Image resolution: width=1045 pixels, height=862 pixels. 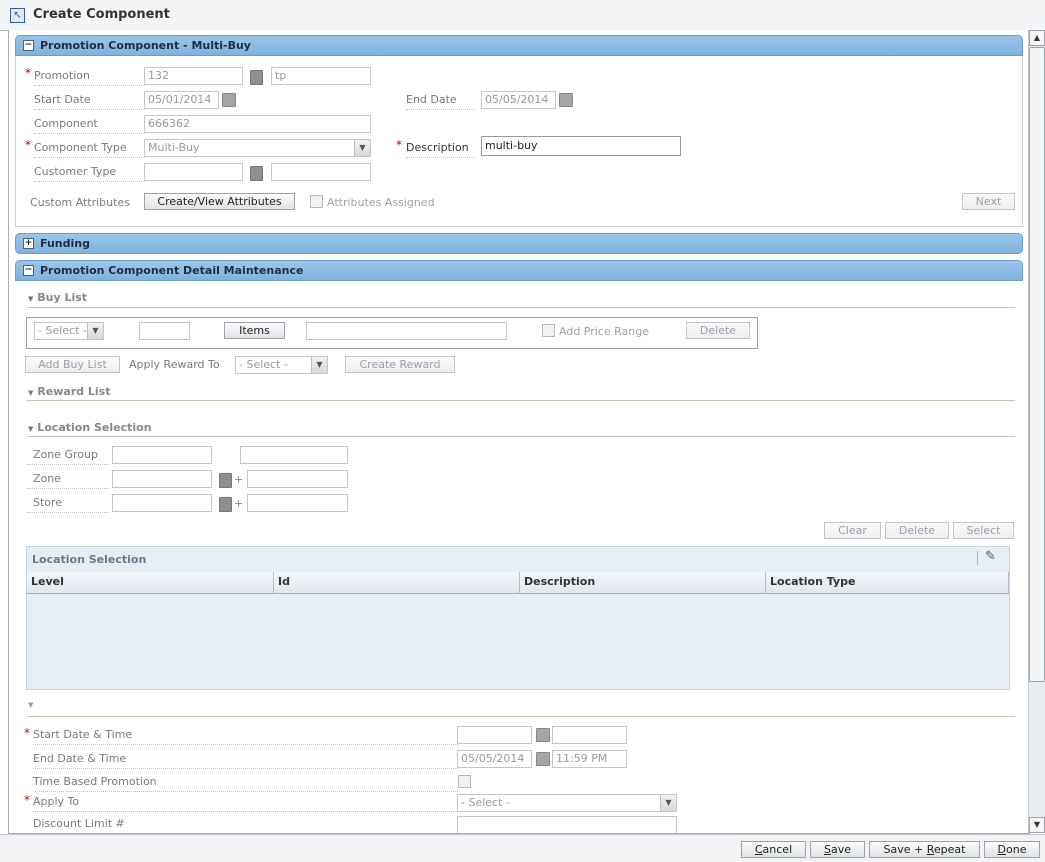 I want to click on end-date-calendar-icon, so click(x=566, y=100).